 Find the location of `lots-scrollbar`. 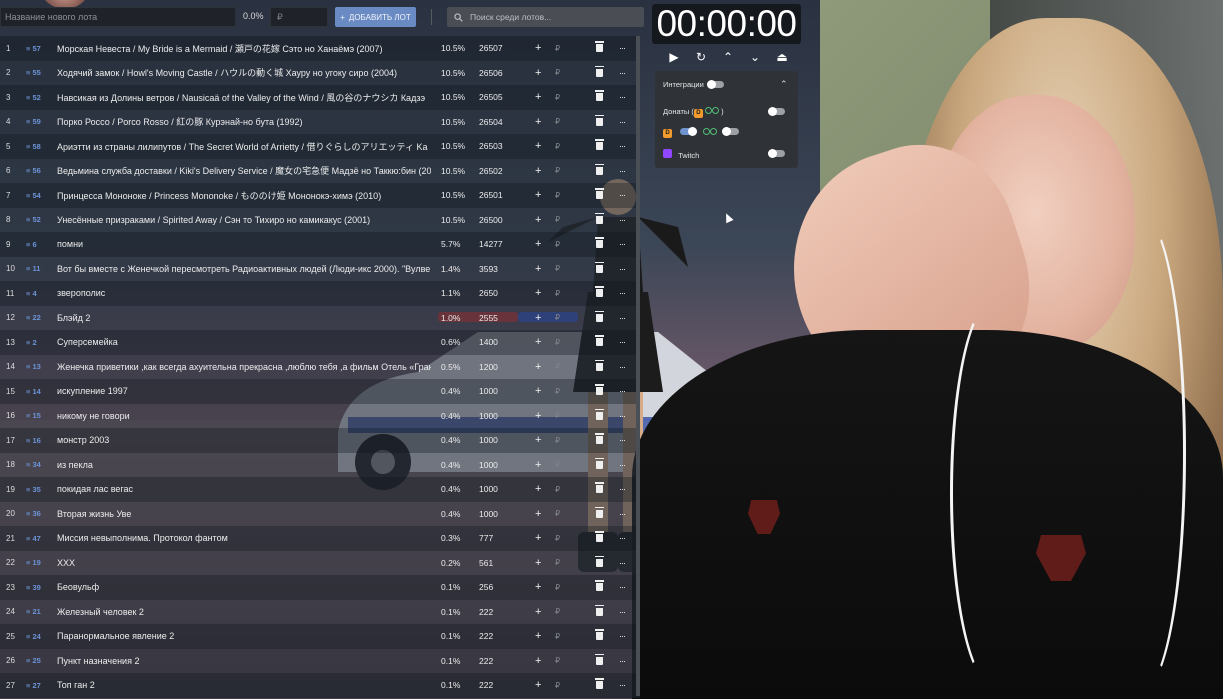

lots-scrollbar is located at coordinates (638, 366).